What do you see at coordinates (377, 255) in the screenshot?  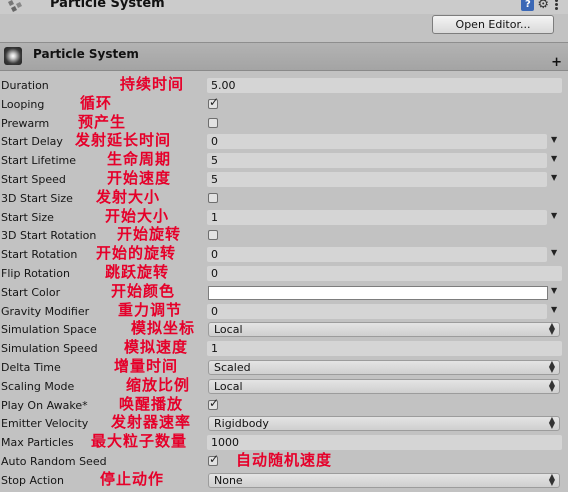 I see `start-rotation-field: 0` at bounding box center [377, 255].